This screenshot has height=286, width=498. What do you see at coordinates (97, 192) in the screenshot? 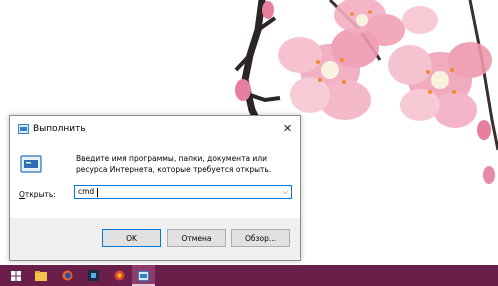
I see `text-caret` at bounding box center [97, 192].